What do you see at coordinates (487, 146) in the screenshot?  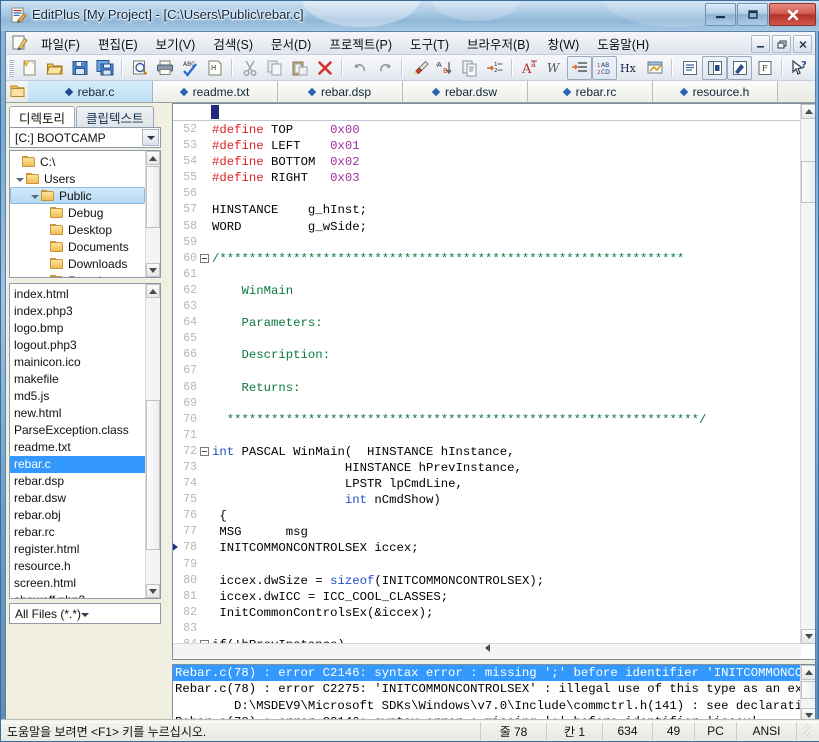 I see `editor-line: 53 #define LEFT 0x01` at bounding box center [487, 146].